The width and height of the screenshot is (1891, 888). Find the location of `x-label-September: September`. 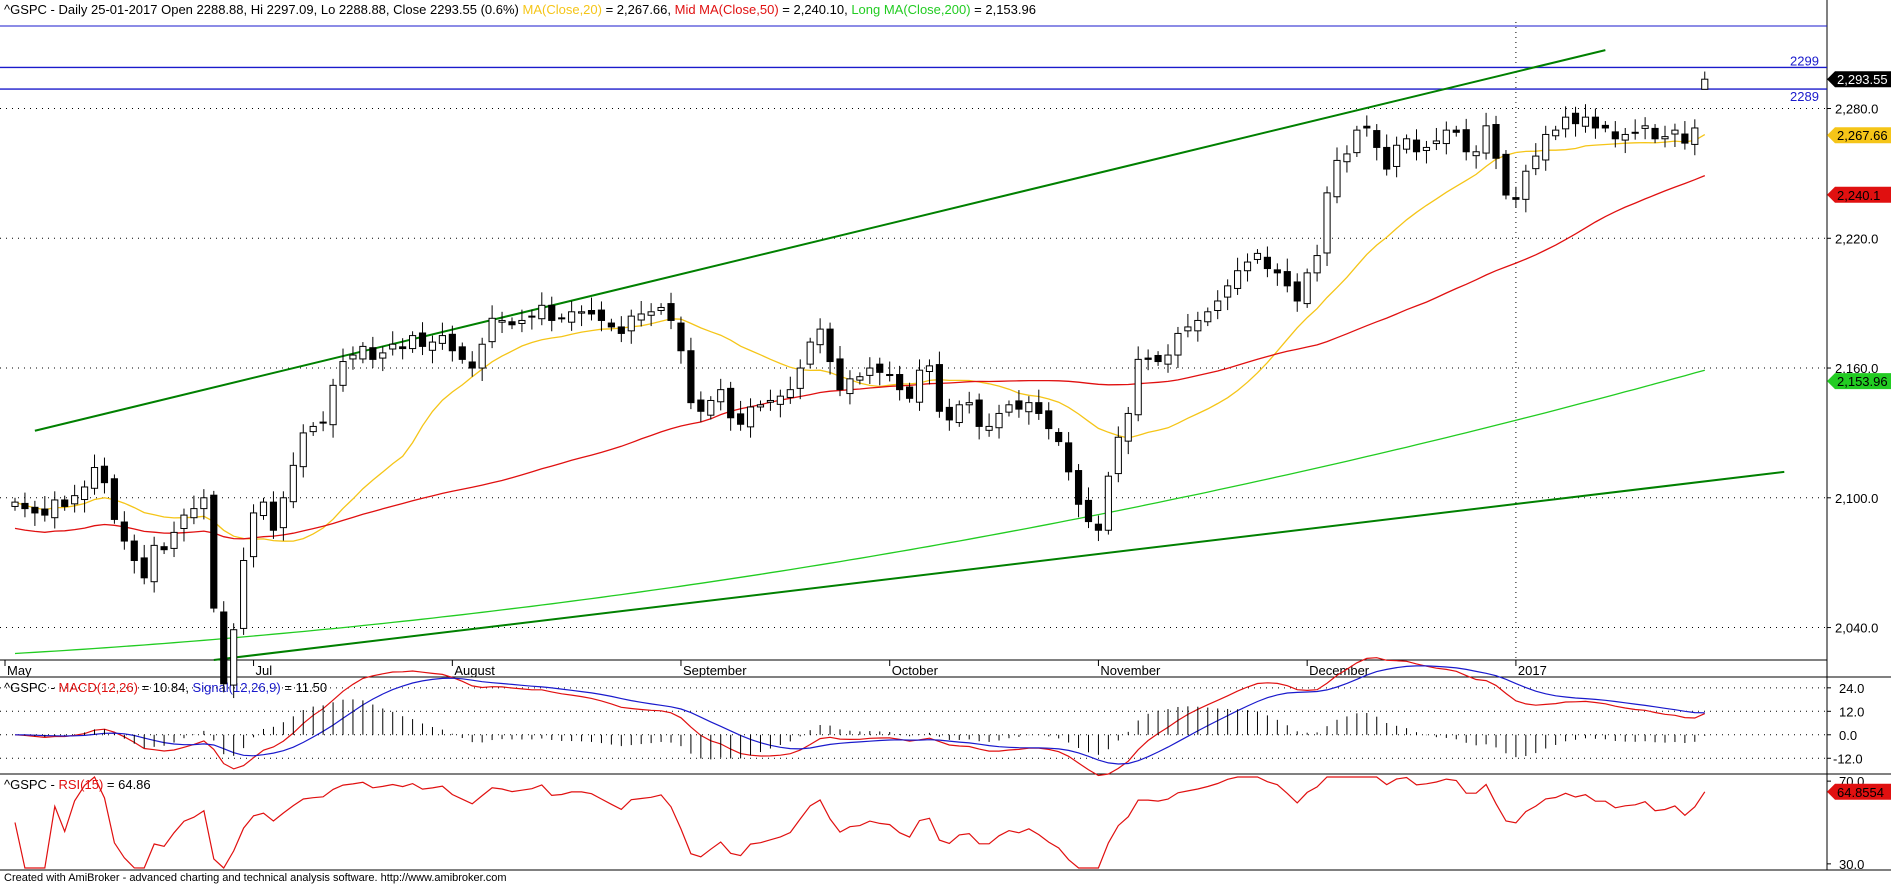

x-label-September: September is located at coordinates (715, 670).